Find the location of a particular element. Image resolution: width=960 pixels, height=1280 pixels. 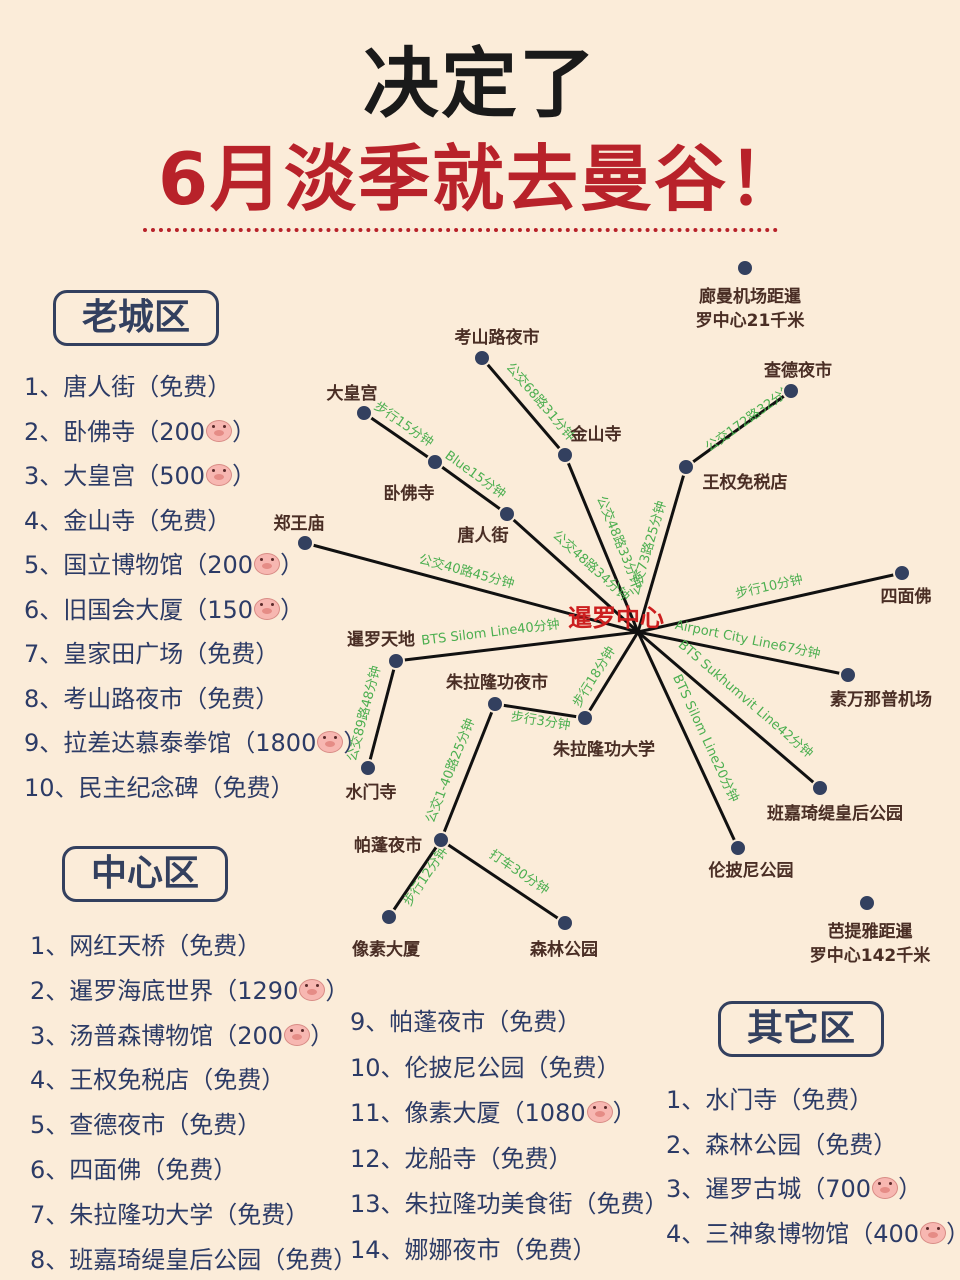

map-node-label: 廊曼机场距暹罗中心21千米 is located at coordinates (751, 308).